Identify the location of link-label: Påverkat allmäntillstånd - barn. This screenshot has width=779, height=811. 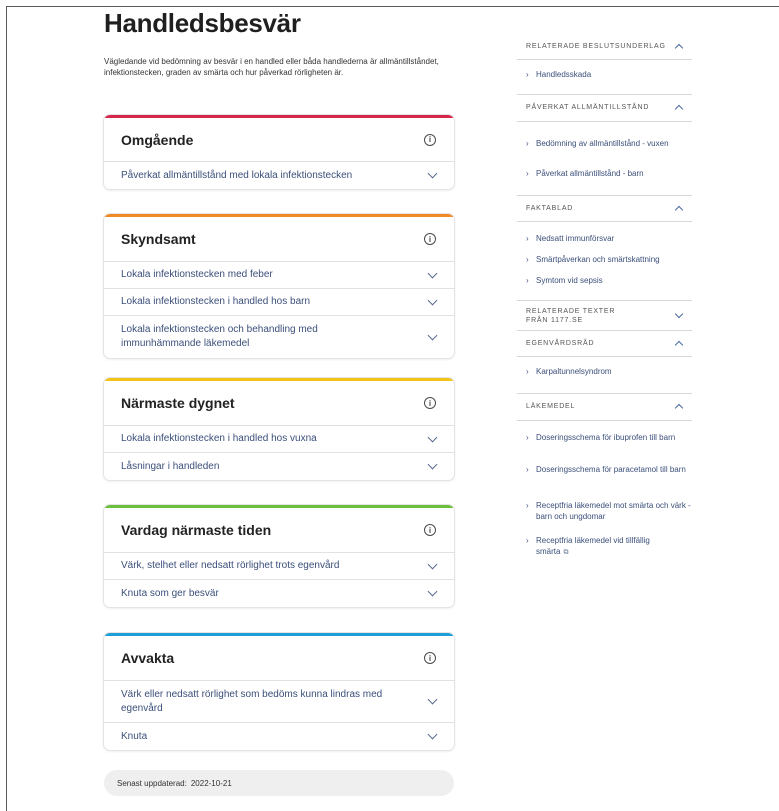
(590, 173).